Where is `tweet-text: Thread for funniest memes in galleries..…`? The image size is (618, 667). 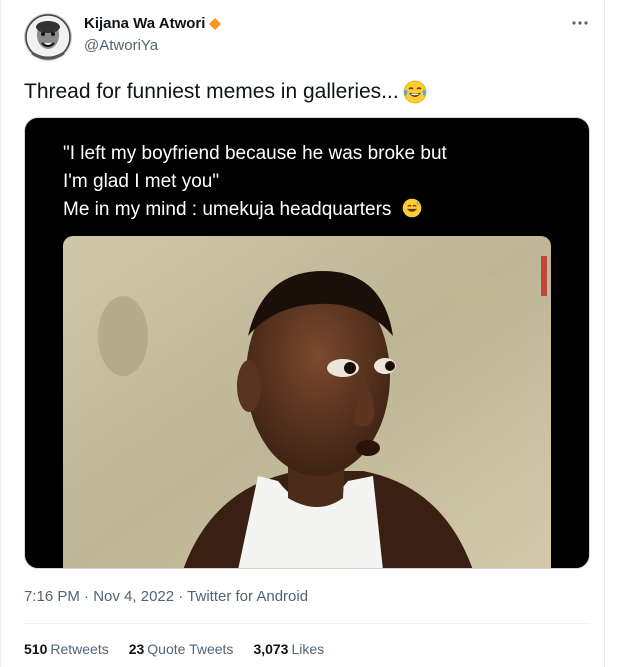
tweet-text: Thread for funniest memes in galleries..… is located at coordinates (226, 92).